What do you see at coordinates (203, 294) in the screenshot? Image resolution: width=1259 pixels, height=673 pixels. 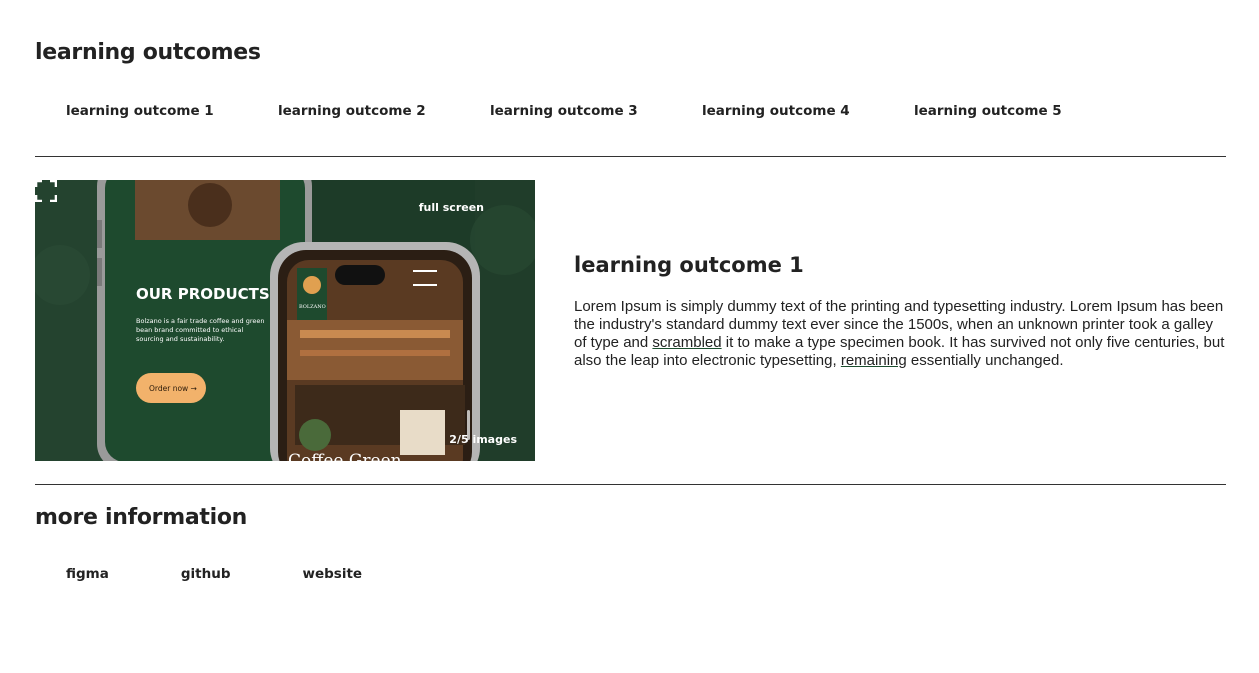 I see `slide-heading: OUR PRODUCTS` at bounding box center [203, 294].